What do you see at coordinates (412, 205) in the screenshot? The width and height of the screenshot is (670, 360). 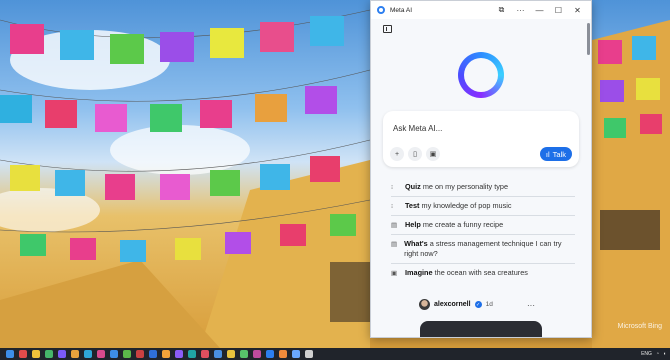 I see `suggestion-keyword: Test` at bounding box center [412, 205].